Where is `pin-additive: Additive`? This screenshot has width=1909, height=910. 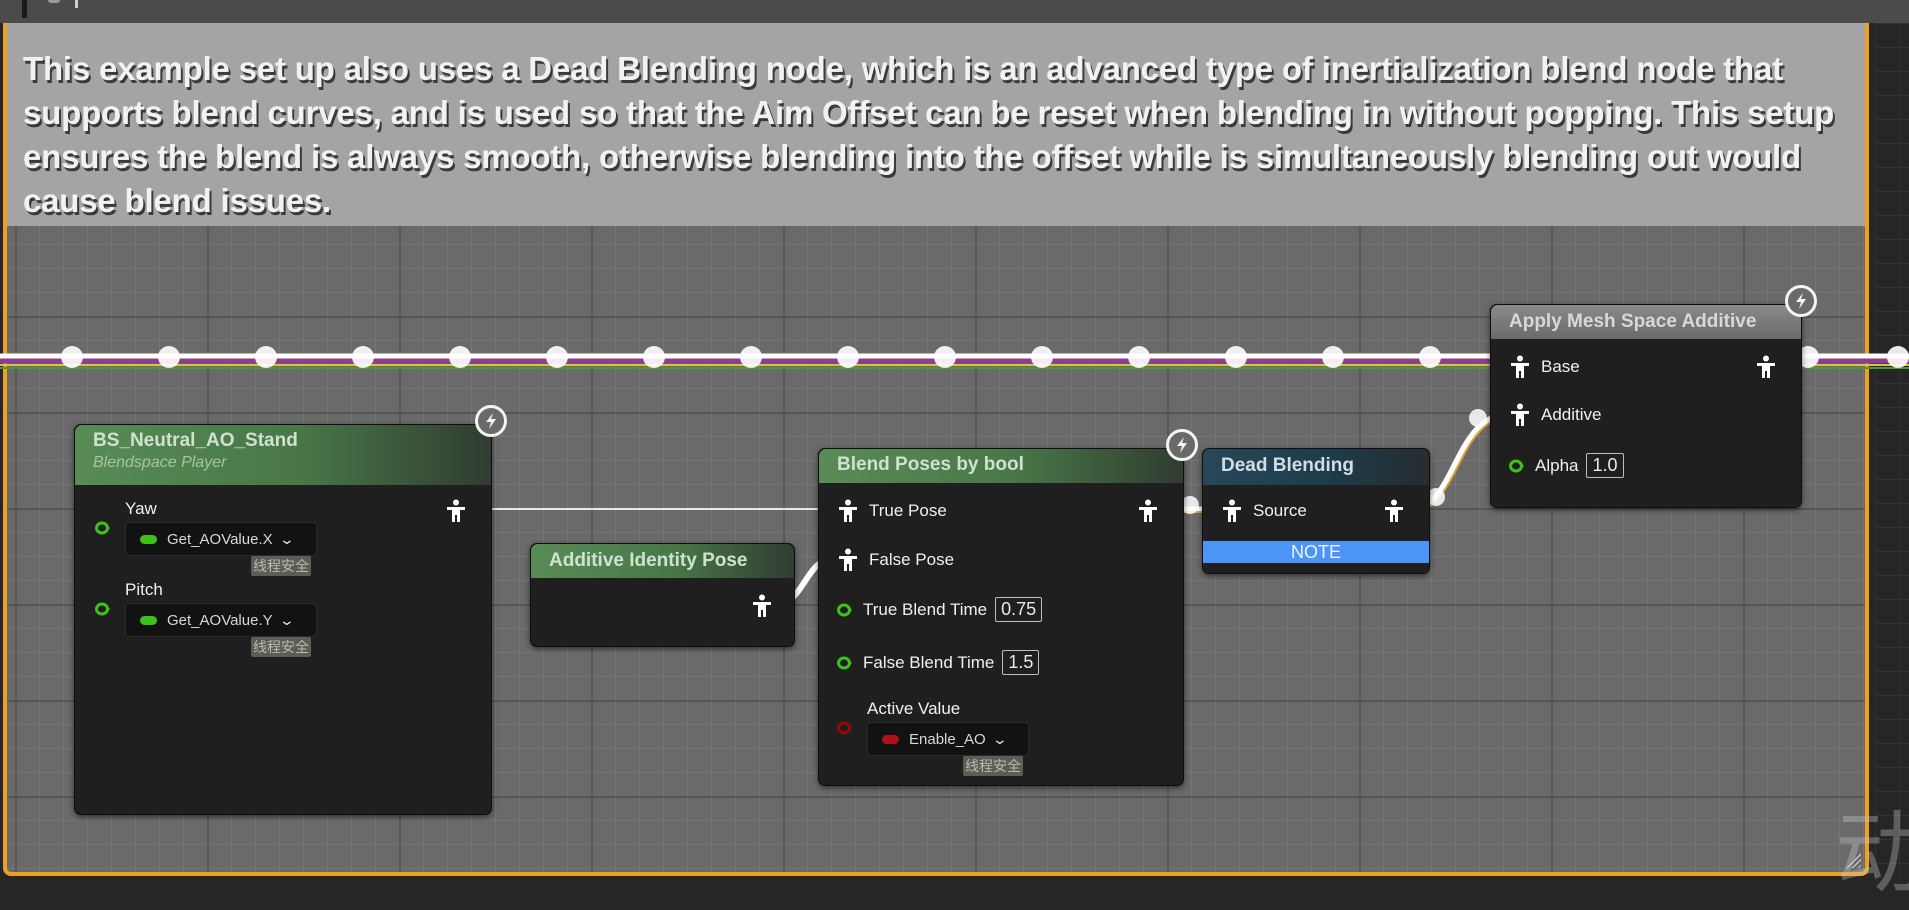 pin-additive: Additive is located at coordinates (1556, 415).